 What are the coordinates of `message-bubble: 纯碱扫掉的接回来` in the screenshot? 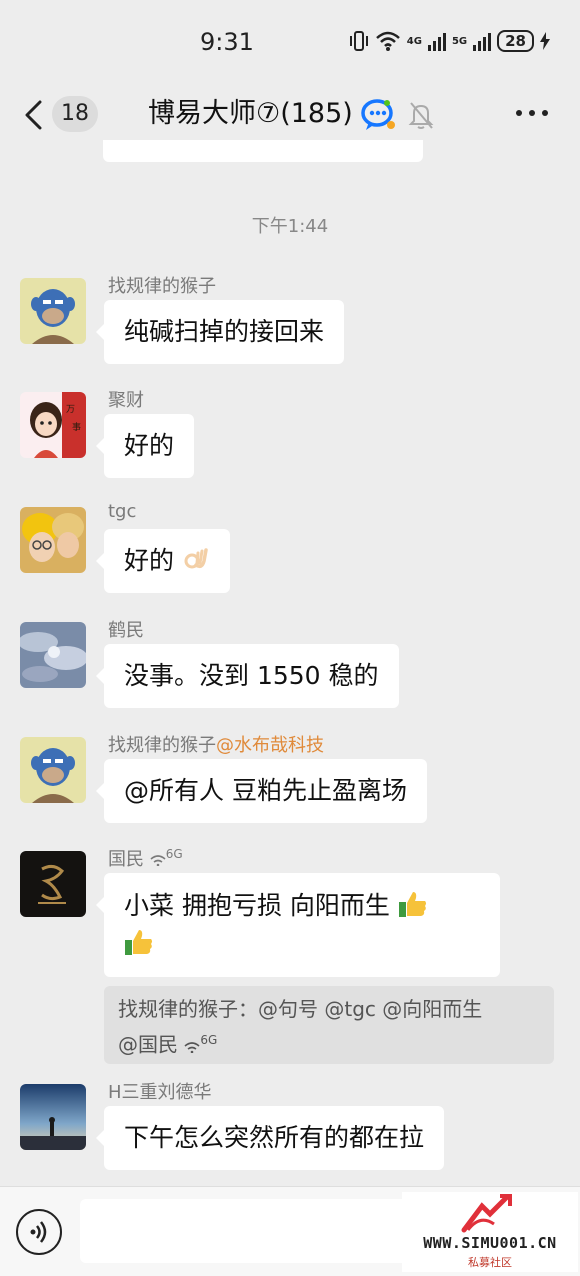 It's located at (220, 332).